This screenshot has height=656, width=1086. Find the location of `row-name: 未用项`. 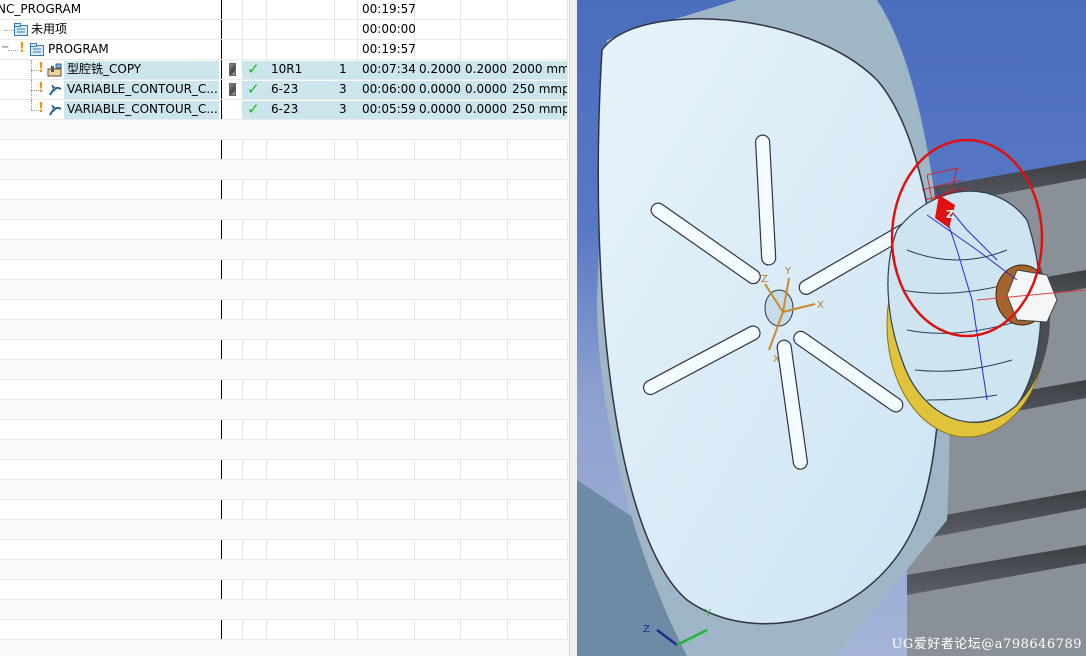

row-name: 未用项 is located at coordinates (49, 29).